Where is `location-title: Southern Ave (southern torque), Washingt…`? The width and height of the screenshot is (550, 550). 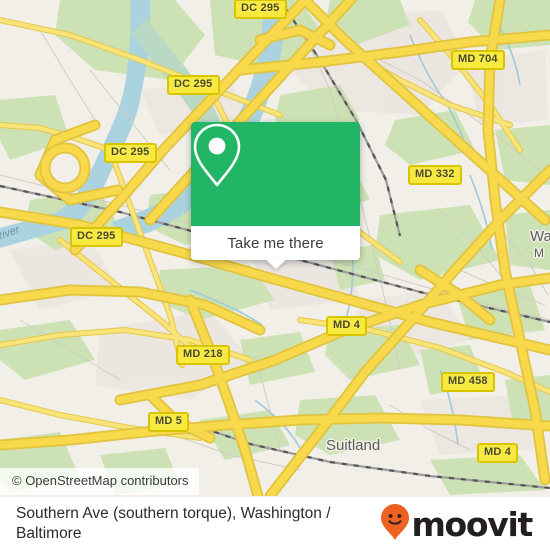
location-title: Southern Ave (southern torque), Washingt… is located at coordinates (173, 523).